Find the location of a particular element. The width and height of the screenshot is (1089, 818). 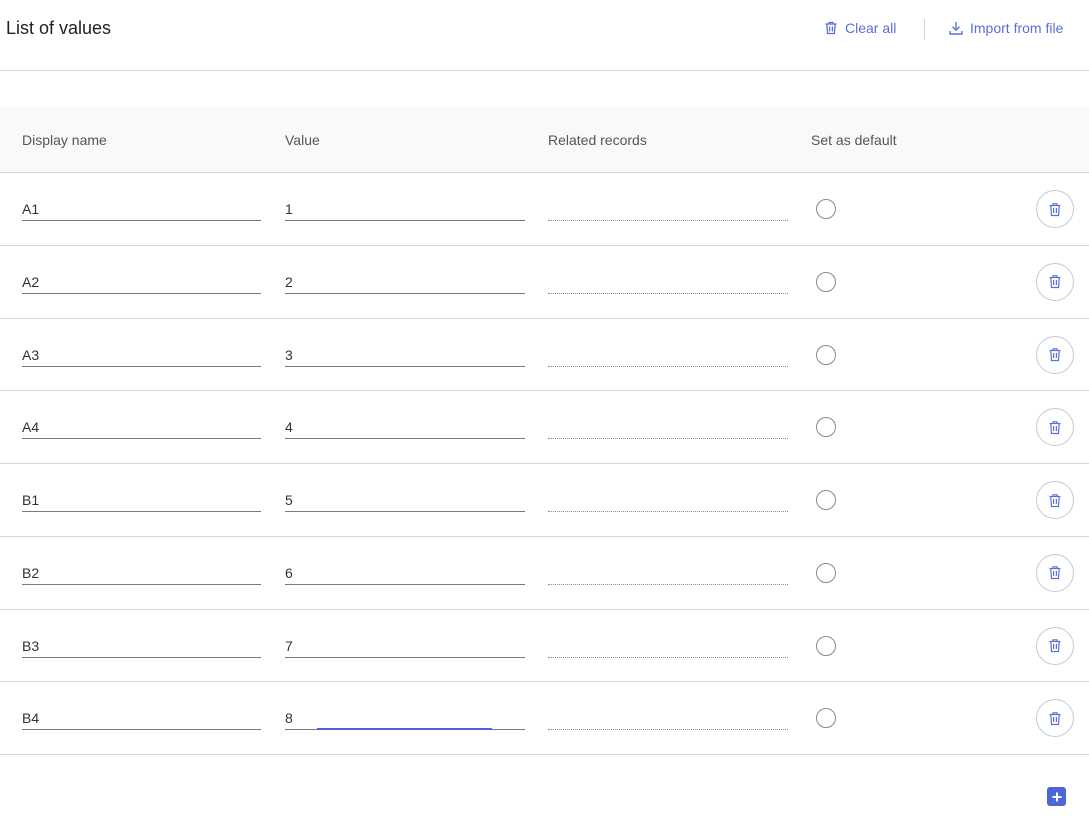

import-from-file-button: Import from file is located at coordinates (1005, 28).